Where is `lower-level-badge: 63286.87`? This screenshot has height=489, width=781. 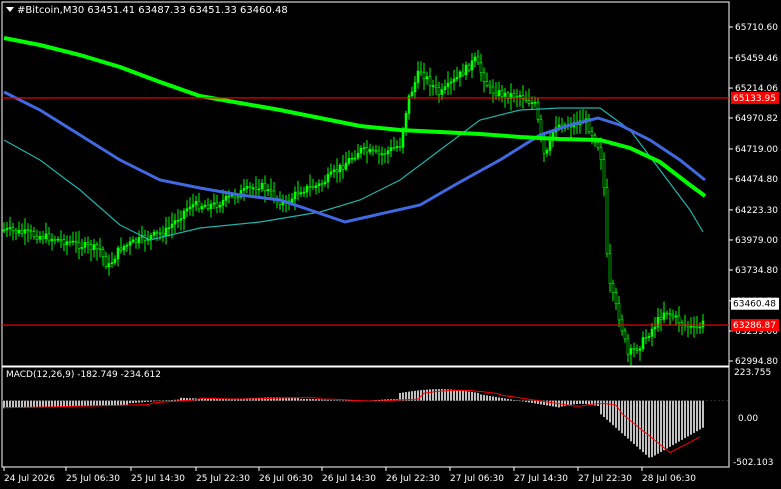 lower-level-badge: 63286.87 is located at coordinates (755, 325).